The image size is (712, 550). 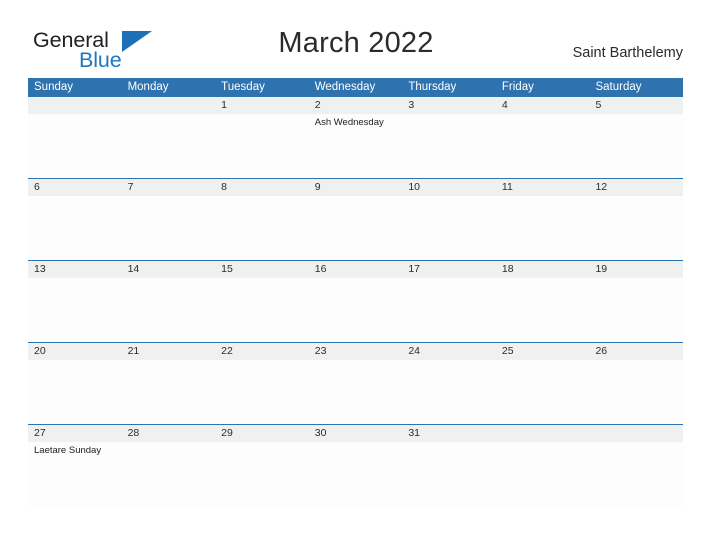 What do you see at coordinates (169, 187) in the screenshot?
I see `date-number: 7` at bounding box center [169, 187].